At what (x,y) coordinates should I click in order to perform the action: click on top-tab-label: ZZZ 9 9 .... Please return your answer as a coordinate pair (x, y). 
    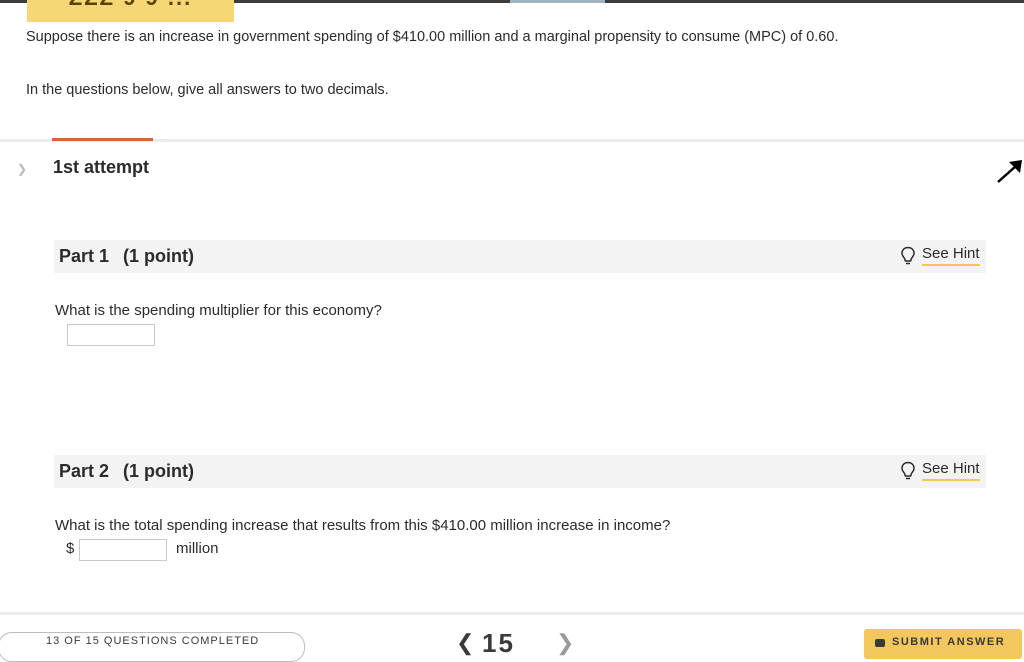
    Looking at the image, I should click on (130, 11).